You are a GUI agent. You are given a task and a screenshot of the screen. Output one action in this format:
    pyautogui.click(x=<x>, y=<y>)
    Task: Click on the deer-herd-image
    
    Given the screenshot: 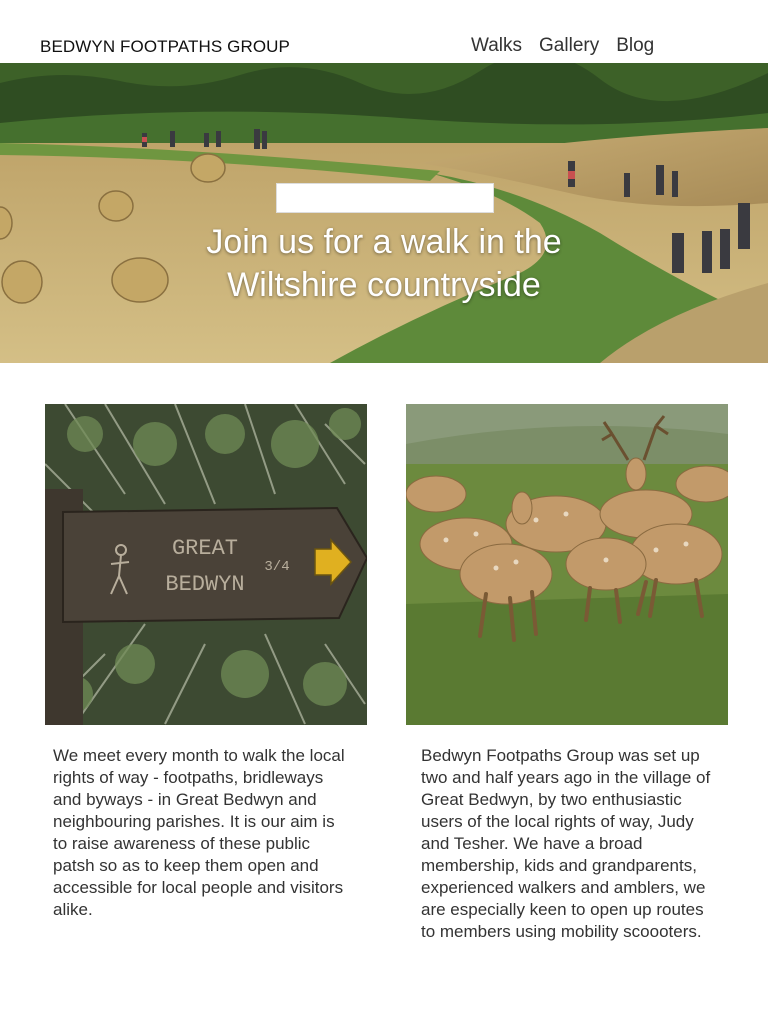 What is the action you would take?
    pyautogui.click(x=567, y=564)
    